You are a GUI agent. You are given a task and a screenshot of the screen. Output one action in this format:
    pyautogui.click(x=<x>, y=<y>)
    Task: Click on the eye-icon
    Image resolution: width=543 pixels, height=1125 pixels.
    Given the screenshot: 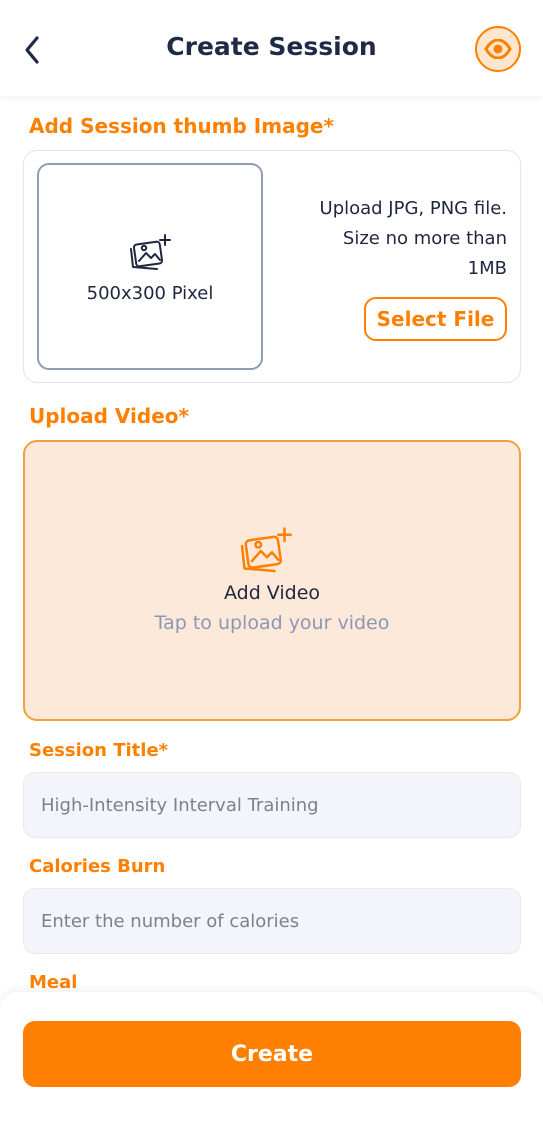 What is the action you would take?
    pyautogui.click(x=498, y=49)
    